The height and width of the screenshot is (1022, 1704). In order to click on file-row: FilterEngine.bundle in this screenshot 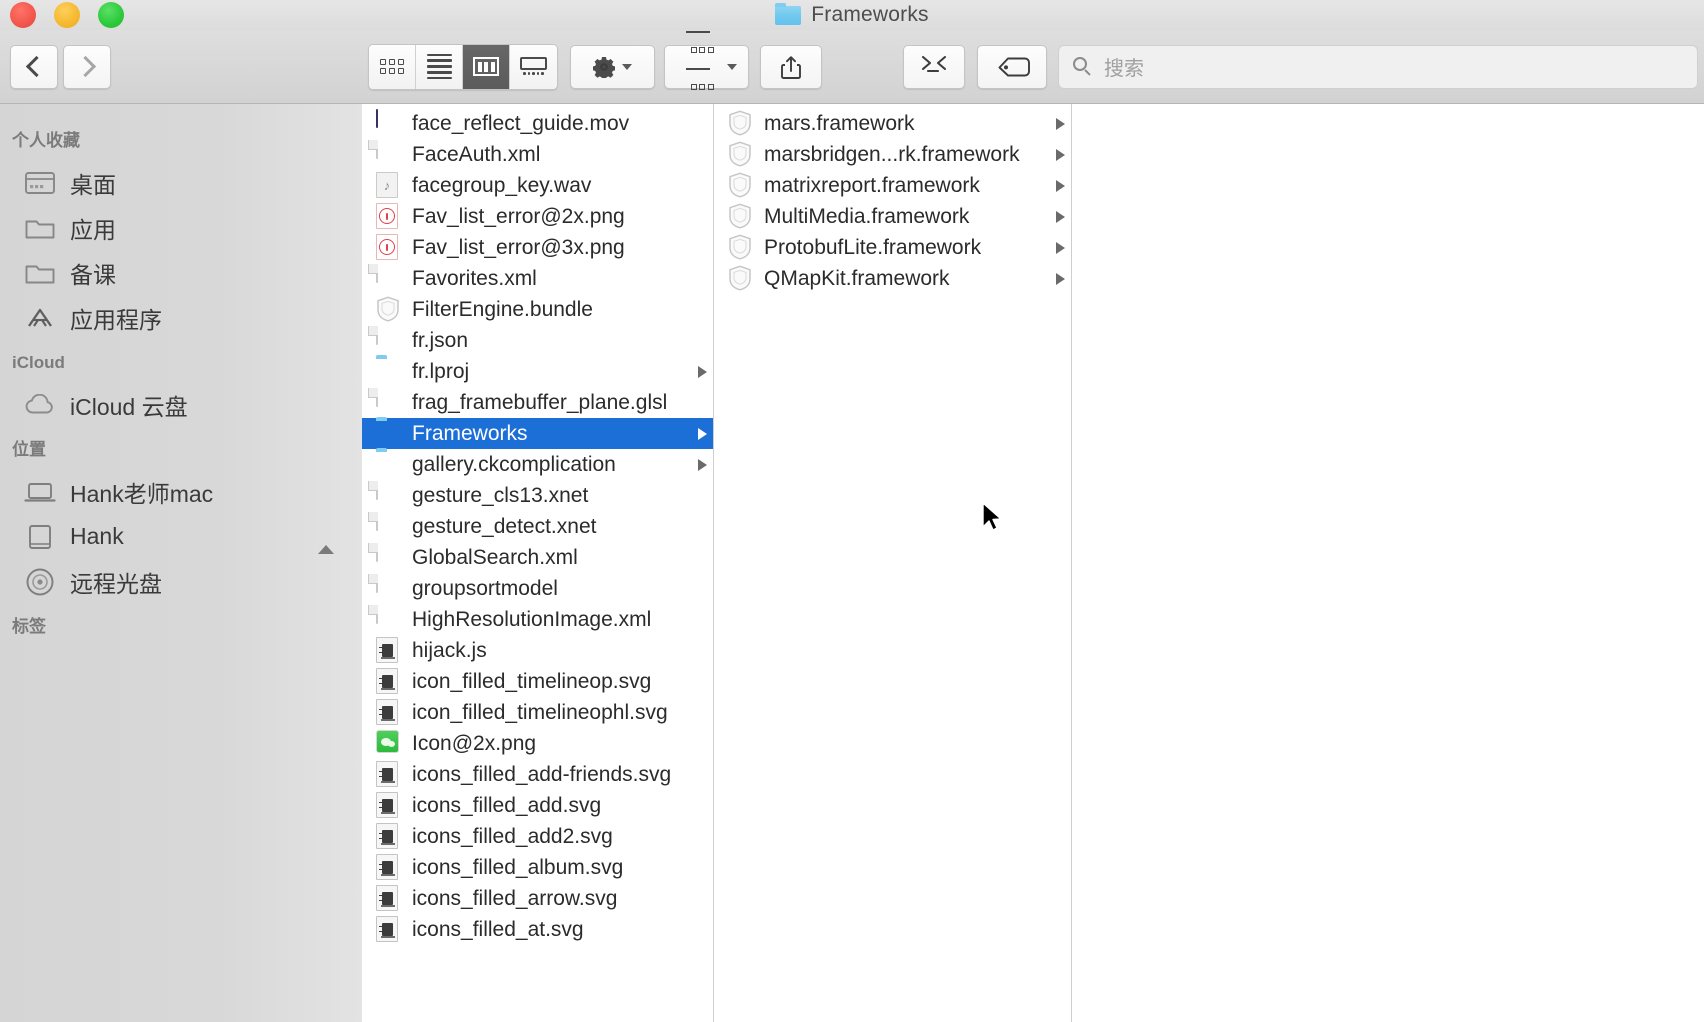, I will do `click(537, 309)`.